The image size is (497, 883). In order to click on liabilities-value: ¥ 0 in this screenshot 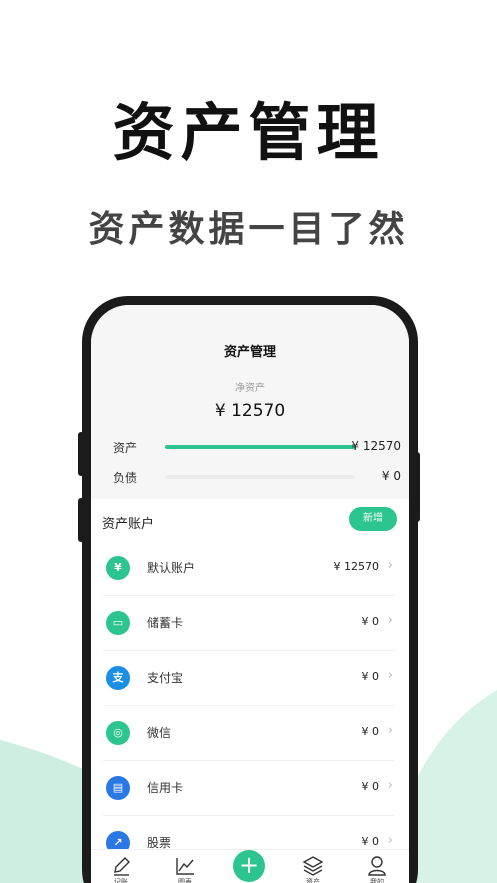, I will do `click(391, 476)`.